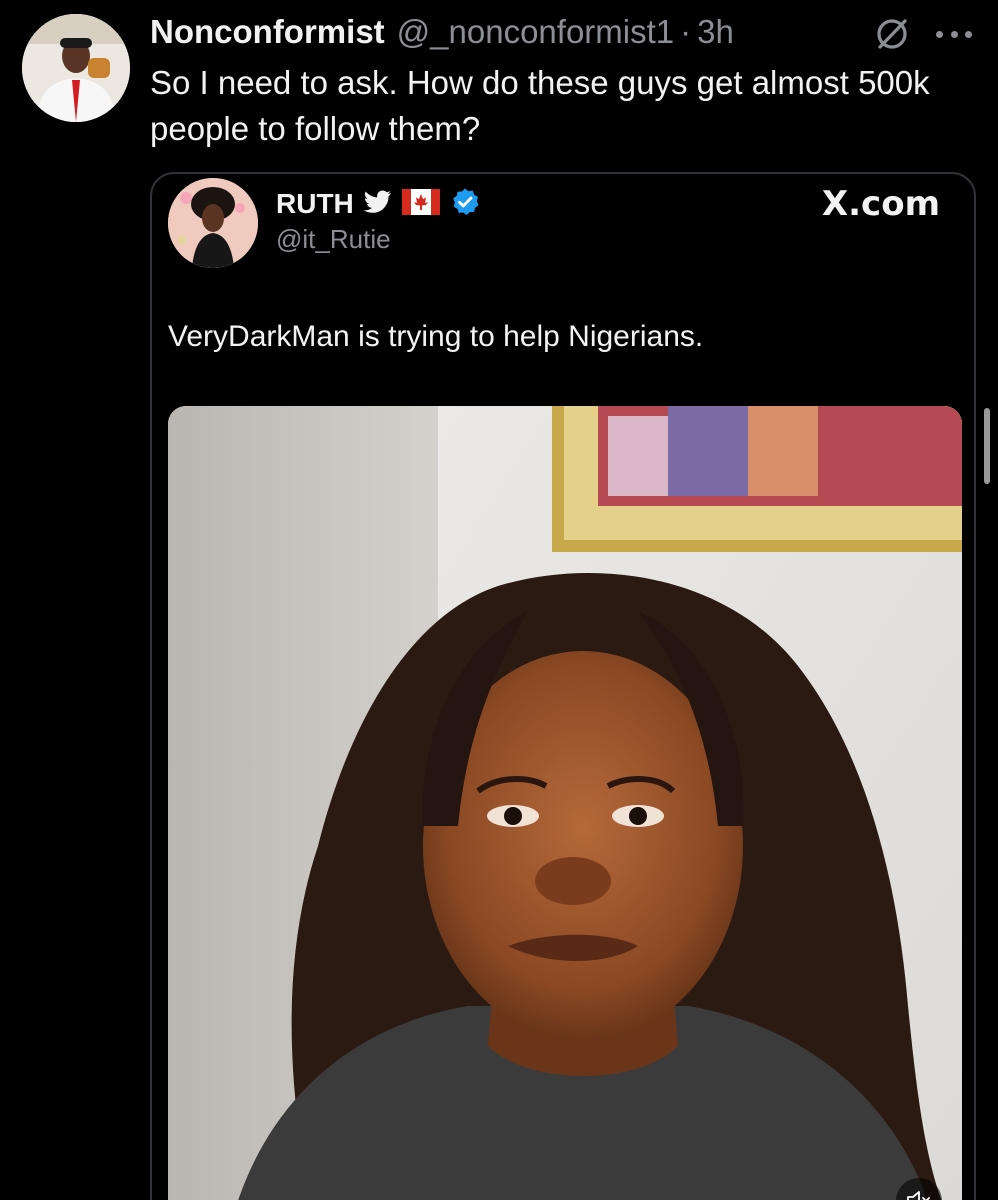  I want to click on canada-flag-emoji, so click(420, 204).